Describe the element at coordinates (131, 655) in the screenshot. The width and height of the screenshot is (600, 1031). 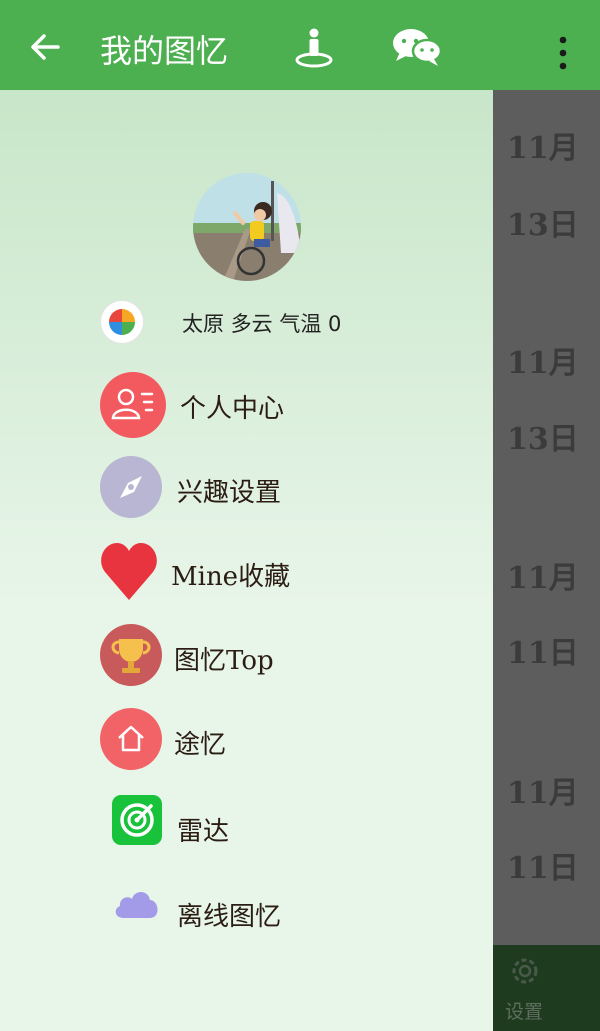
I see `trophy-icon` at that location.